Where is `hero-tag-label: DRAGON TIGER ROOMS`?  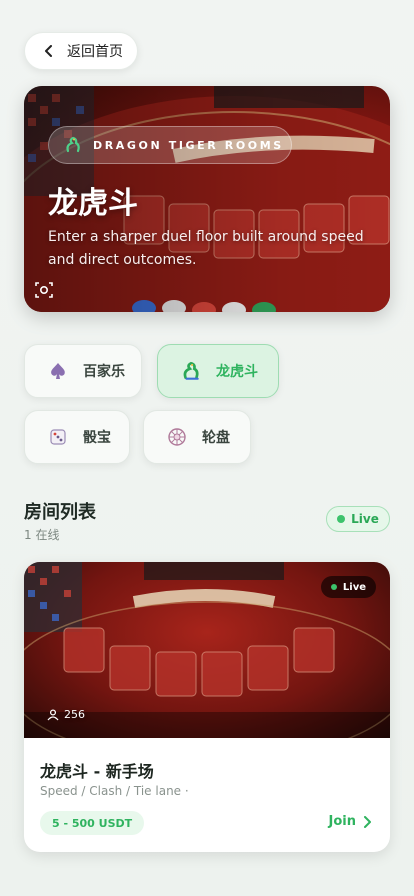 hero-tag-label: DRAGON TIGER ROOMS is located at coordinates (188, 145).